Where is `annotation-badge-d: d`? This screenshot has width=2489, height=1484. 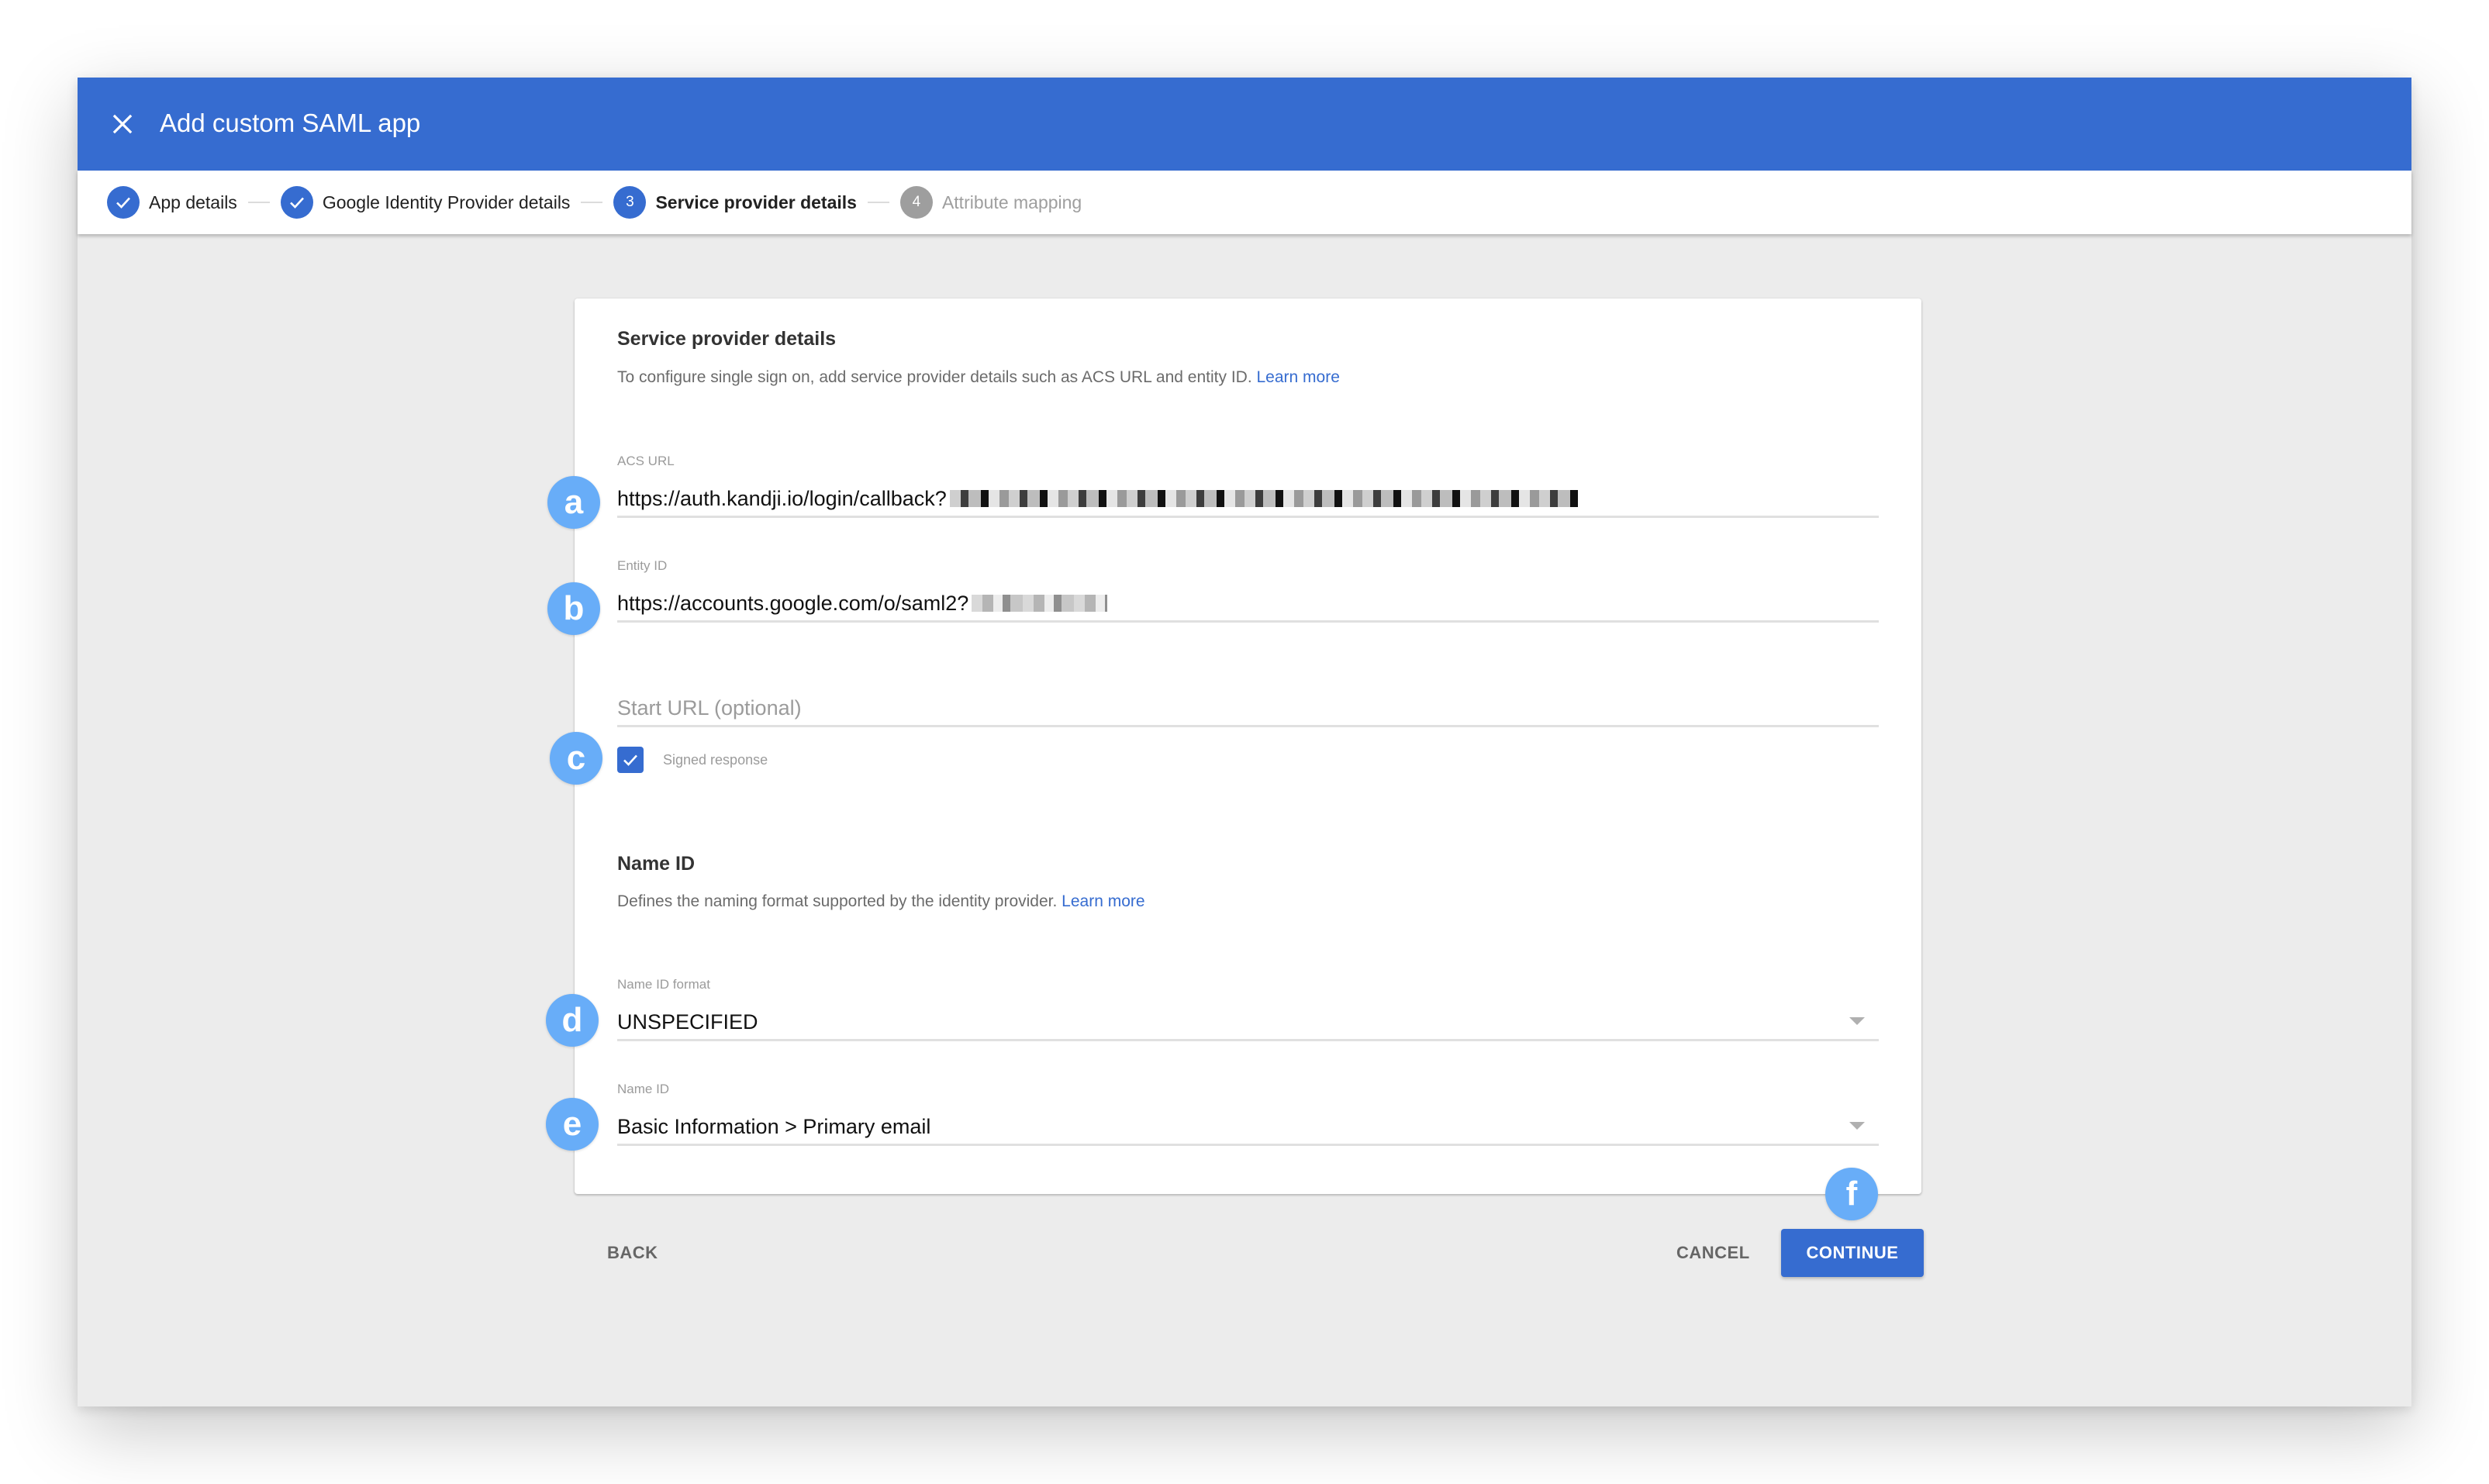 annotation-badge-d: d is located at coordinates (572, 1020).